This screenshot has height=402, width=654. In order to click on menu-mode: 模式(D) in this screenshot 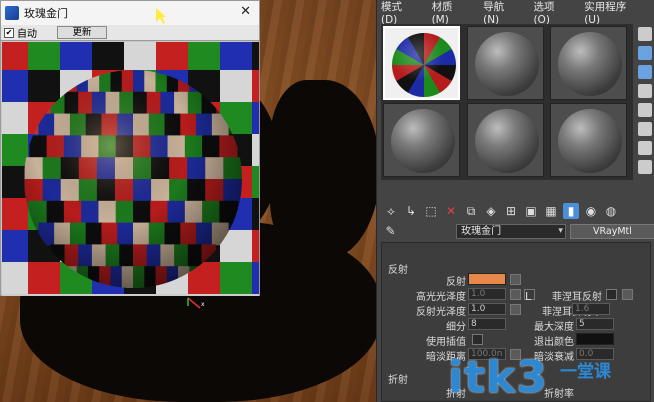, I will do `click(399, 13)`.